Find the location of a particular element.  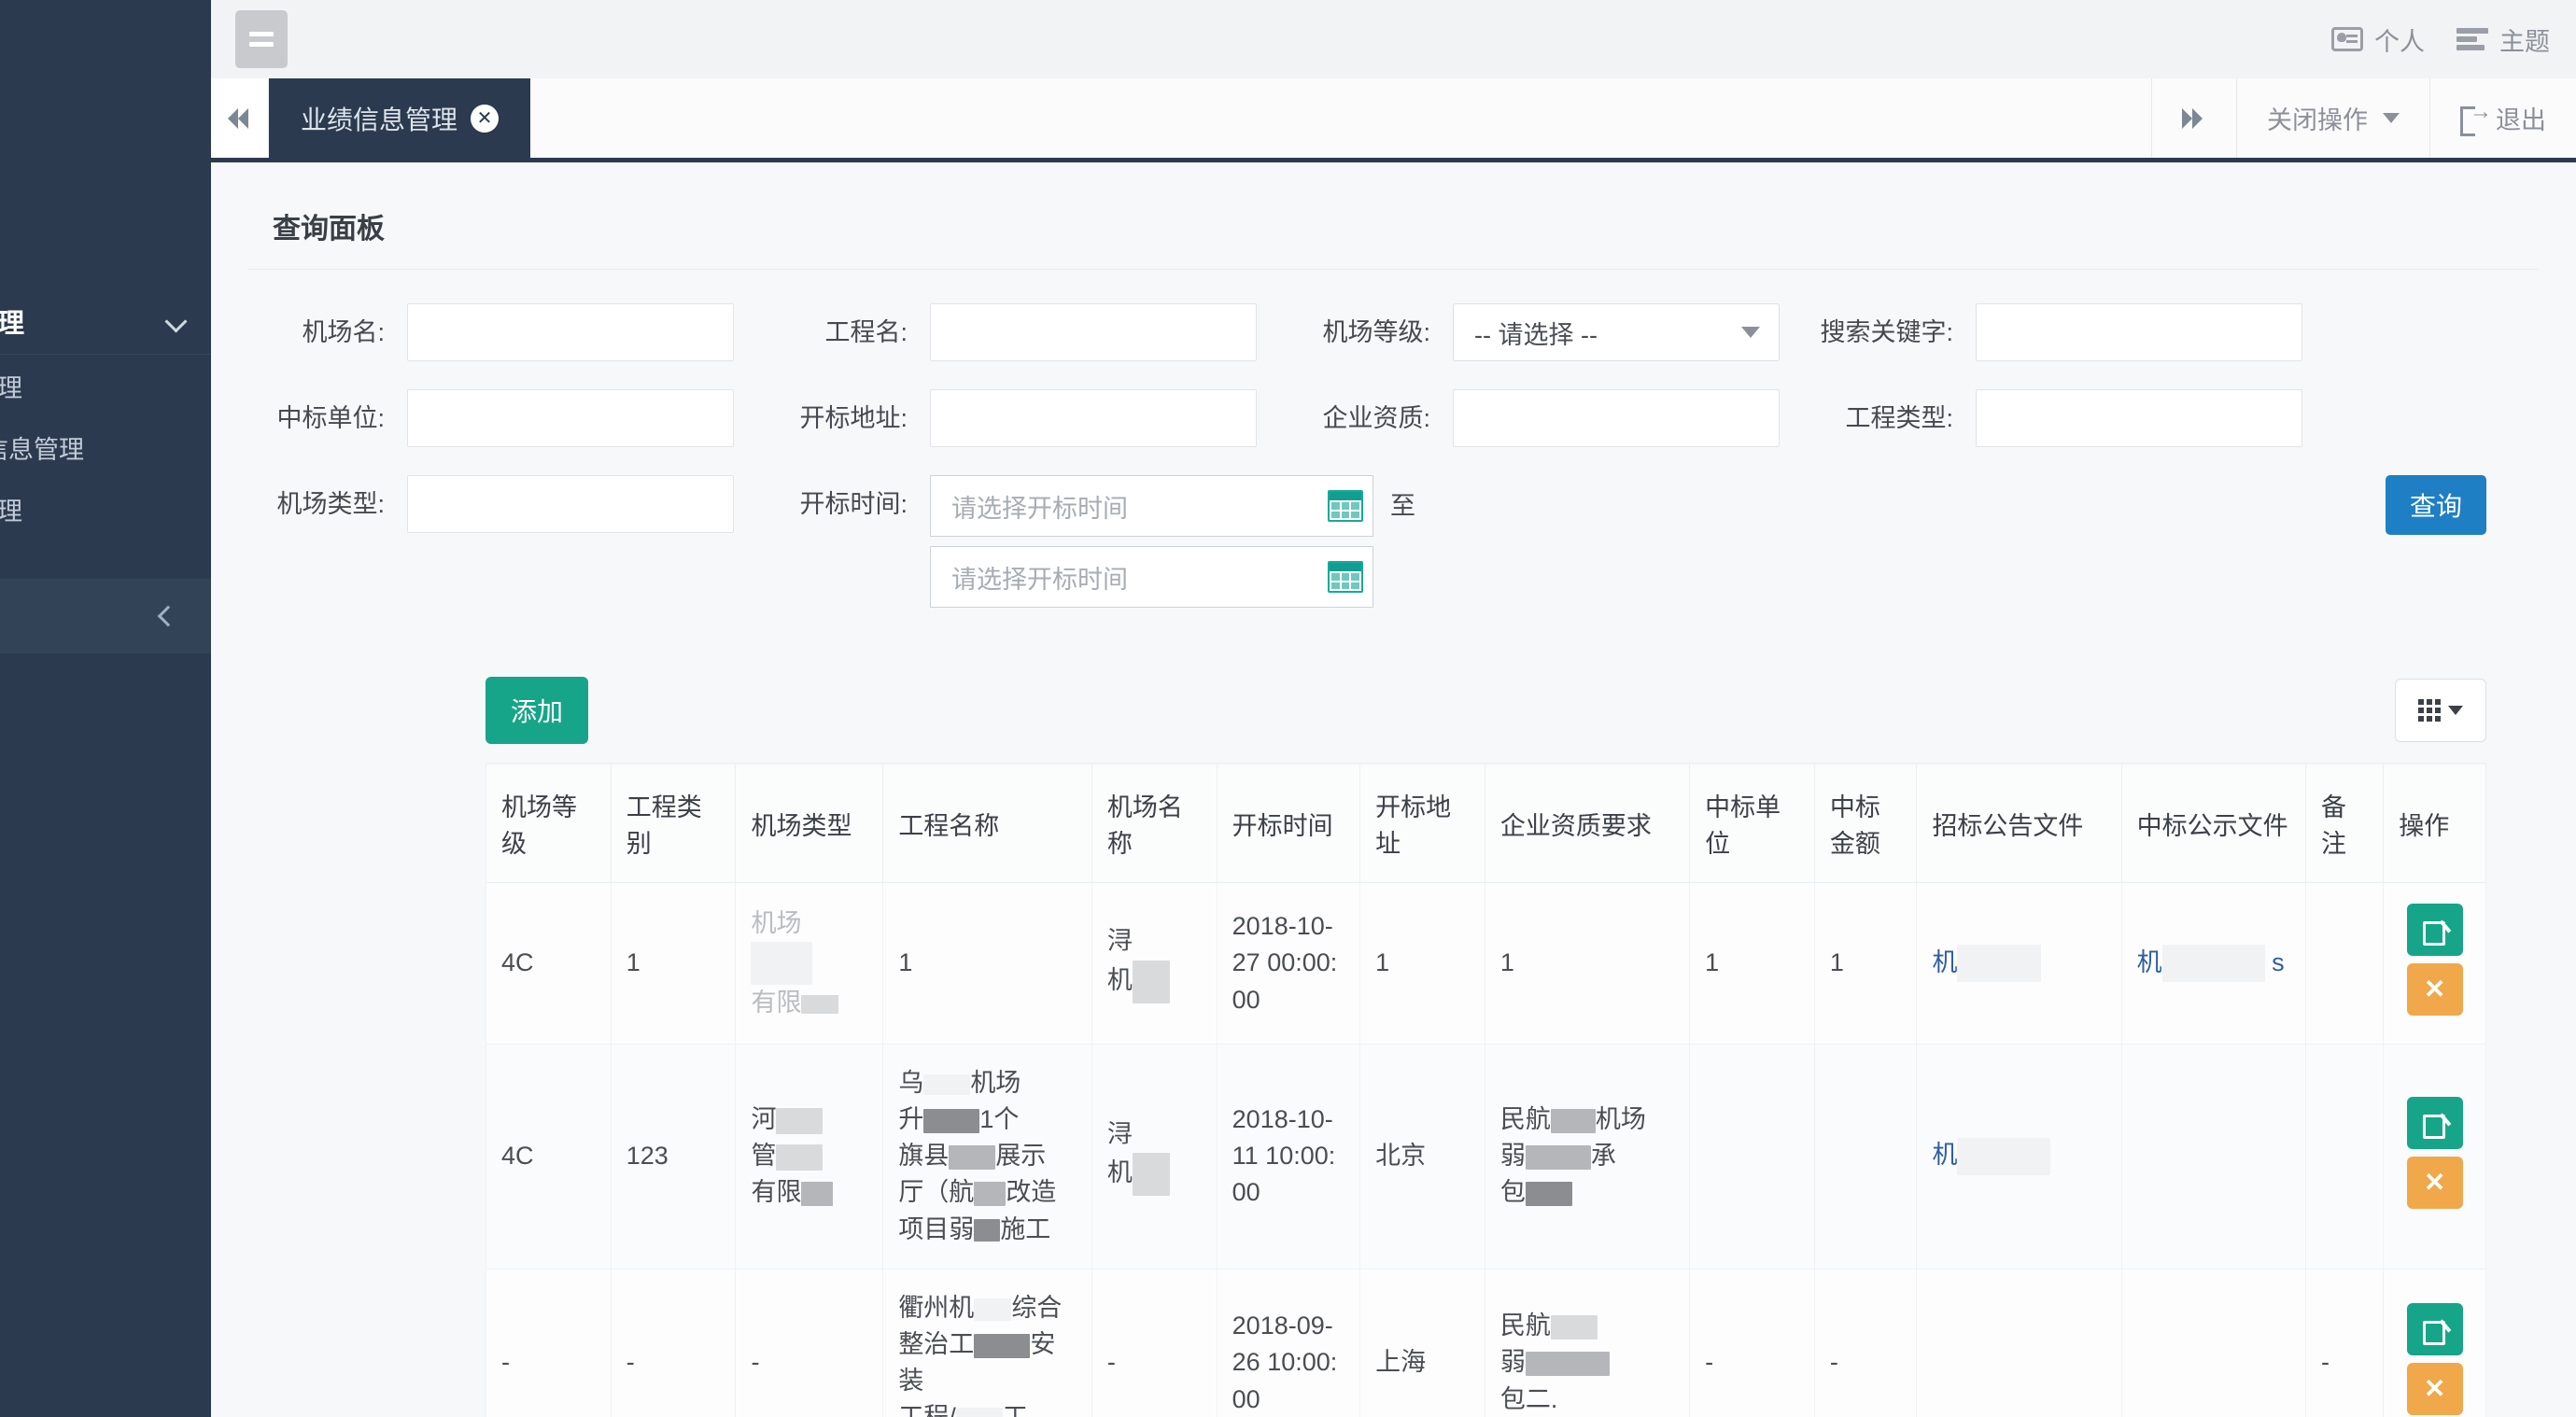

cell-winning-amount: 1 is located at coordinates (1866, 963).